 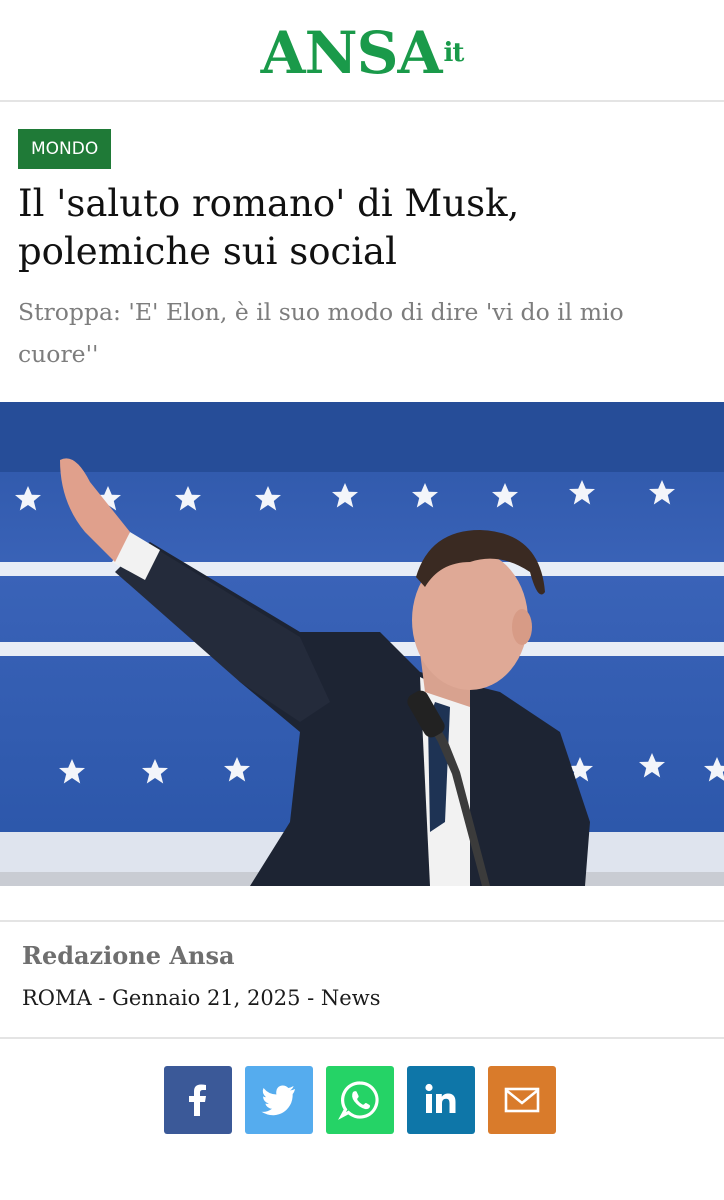 I want to click on ansa-logo: ANSA it, so click(x=362, y=53).